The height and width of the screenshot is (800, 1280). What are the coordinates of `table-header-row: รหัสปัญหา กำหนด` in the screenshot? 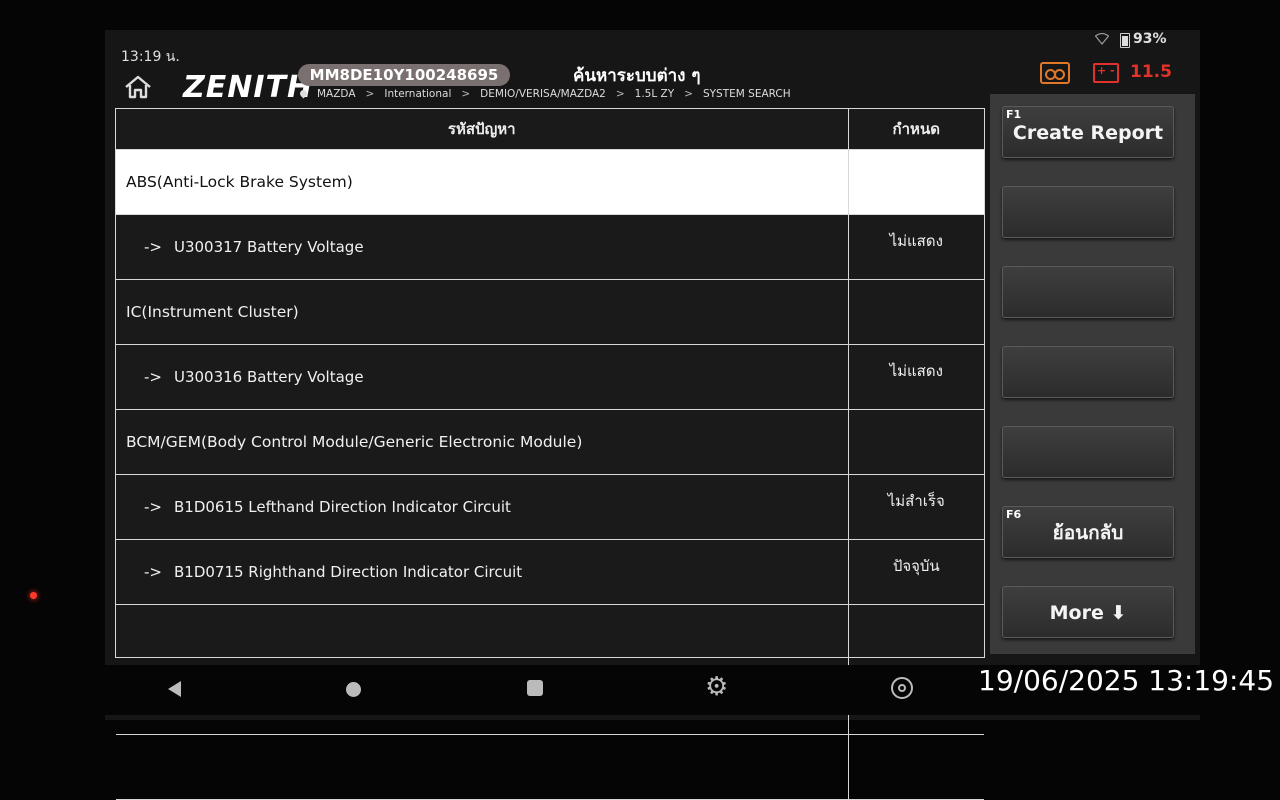 It's located at (550, 129).